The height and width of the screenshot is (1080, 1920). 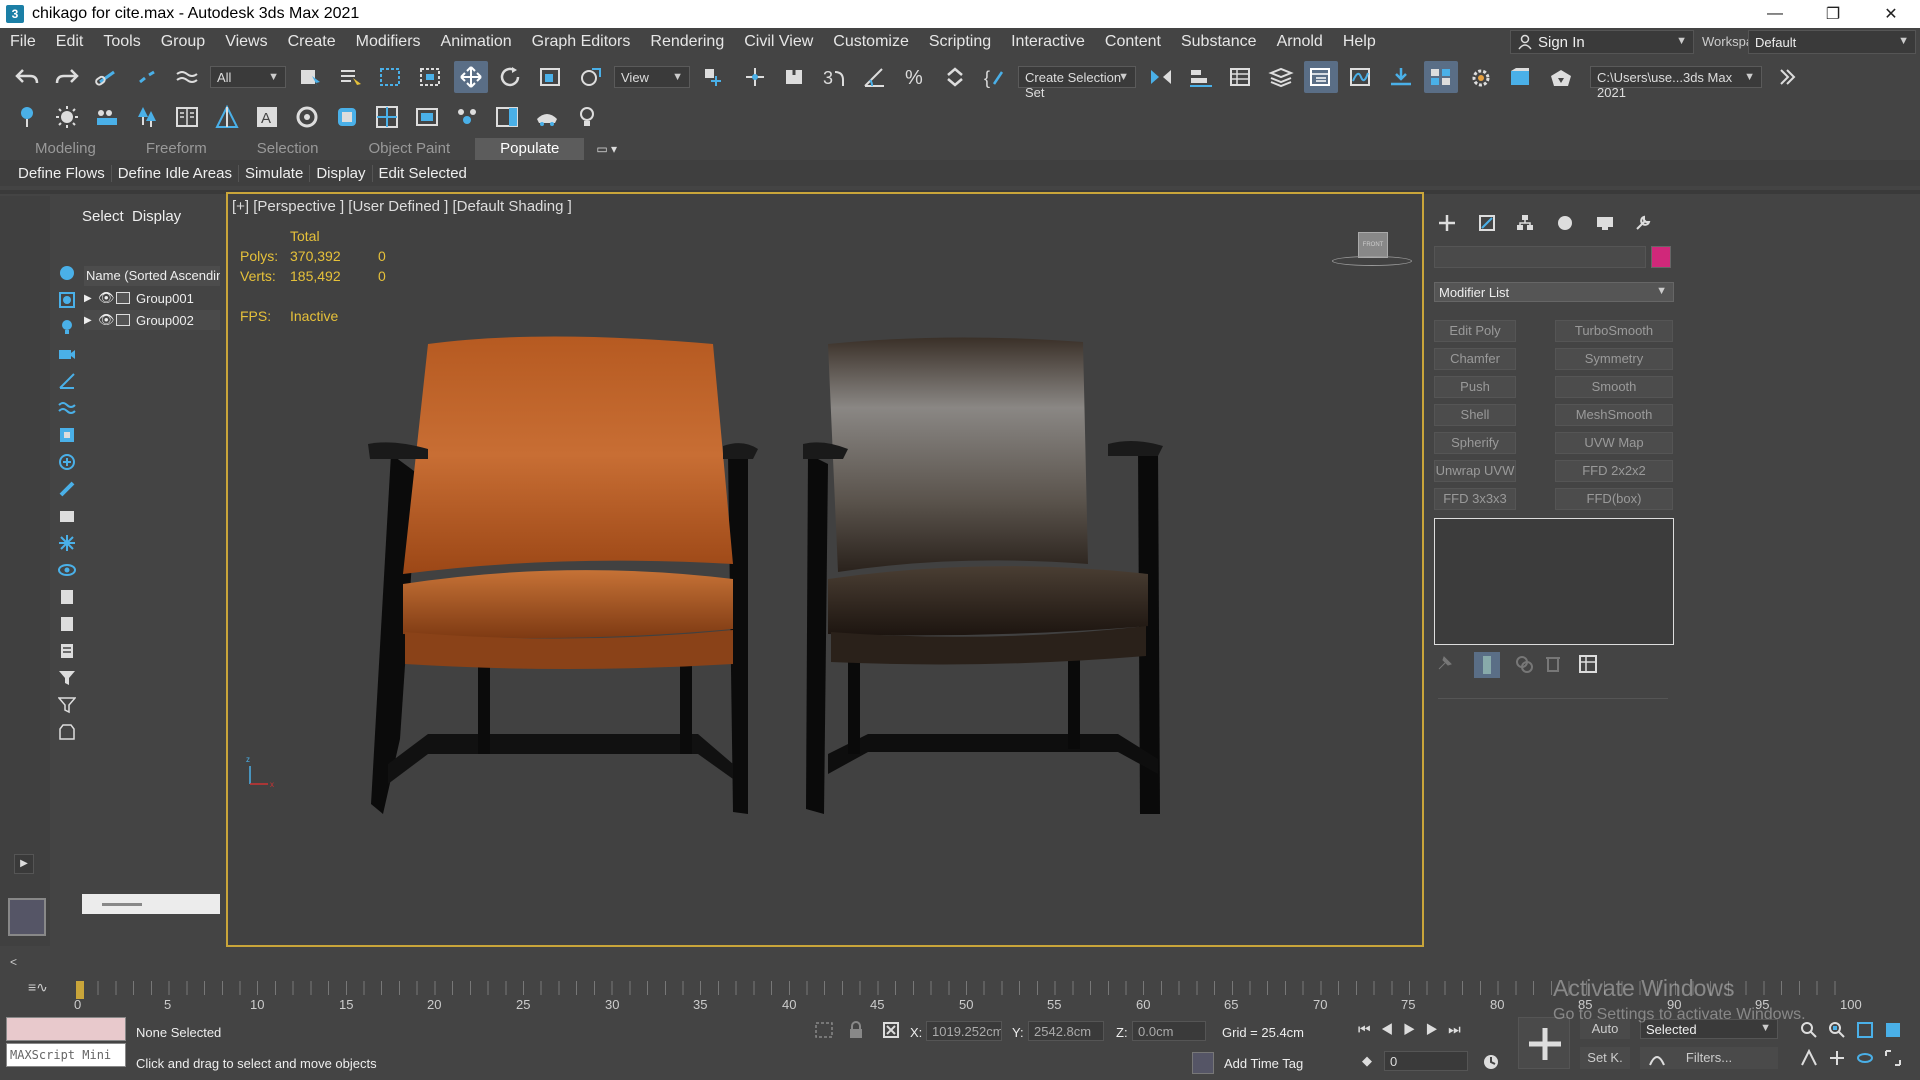 What do you see at coordinates (964, 1031) in the screenshot?
I see `x-coord-field: 1019.252cm` at bounding box center [964, 1031].